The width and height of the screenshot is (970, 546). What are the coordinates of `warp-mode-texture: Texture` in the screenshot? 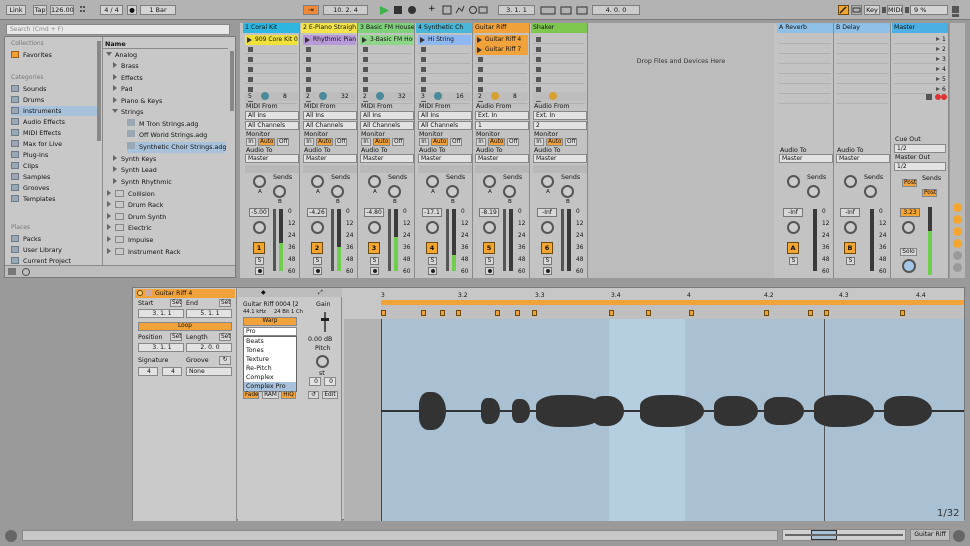 It's located at (257, 359).